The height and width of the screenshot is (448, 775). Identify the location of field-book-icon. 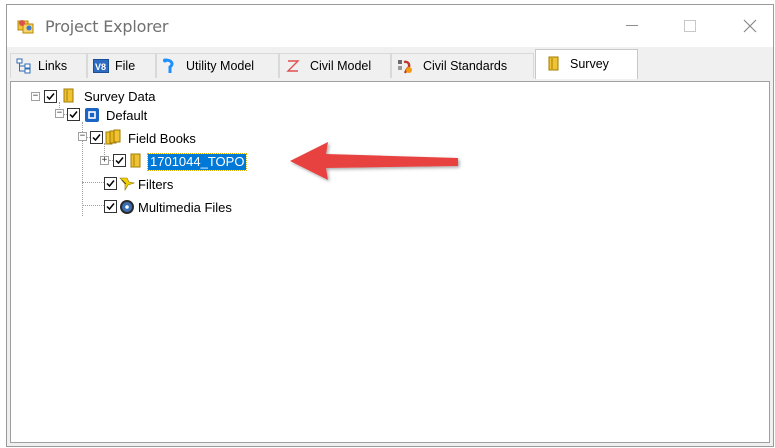
(135, 160).